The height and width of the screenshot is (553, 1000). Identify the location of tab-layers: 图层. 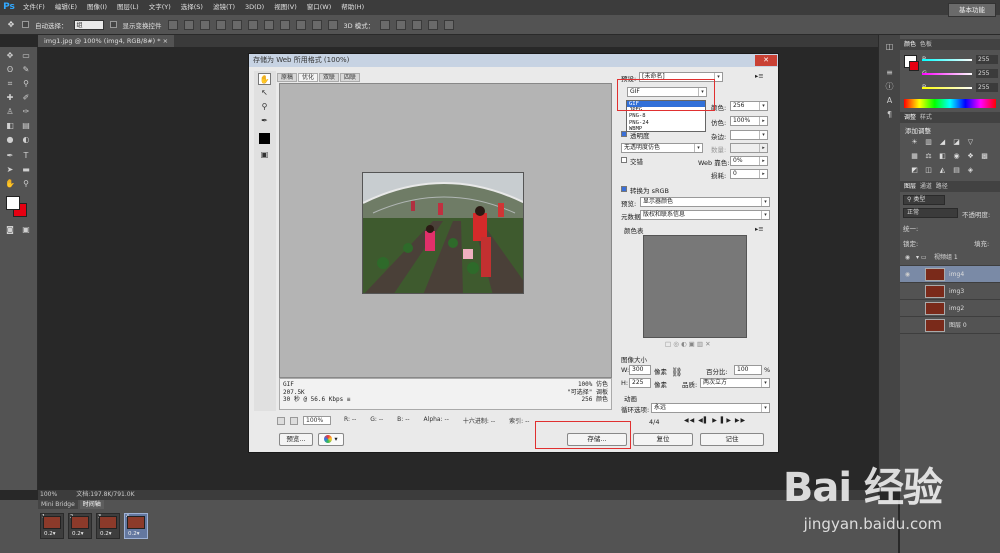
(910, 186).